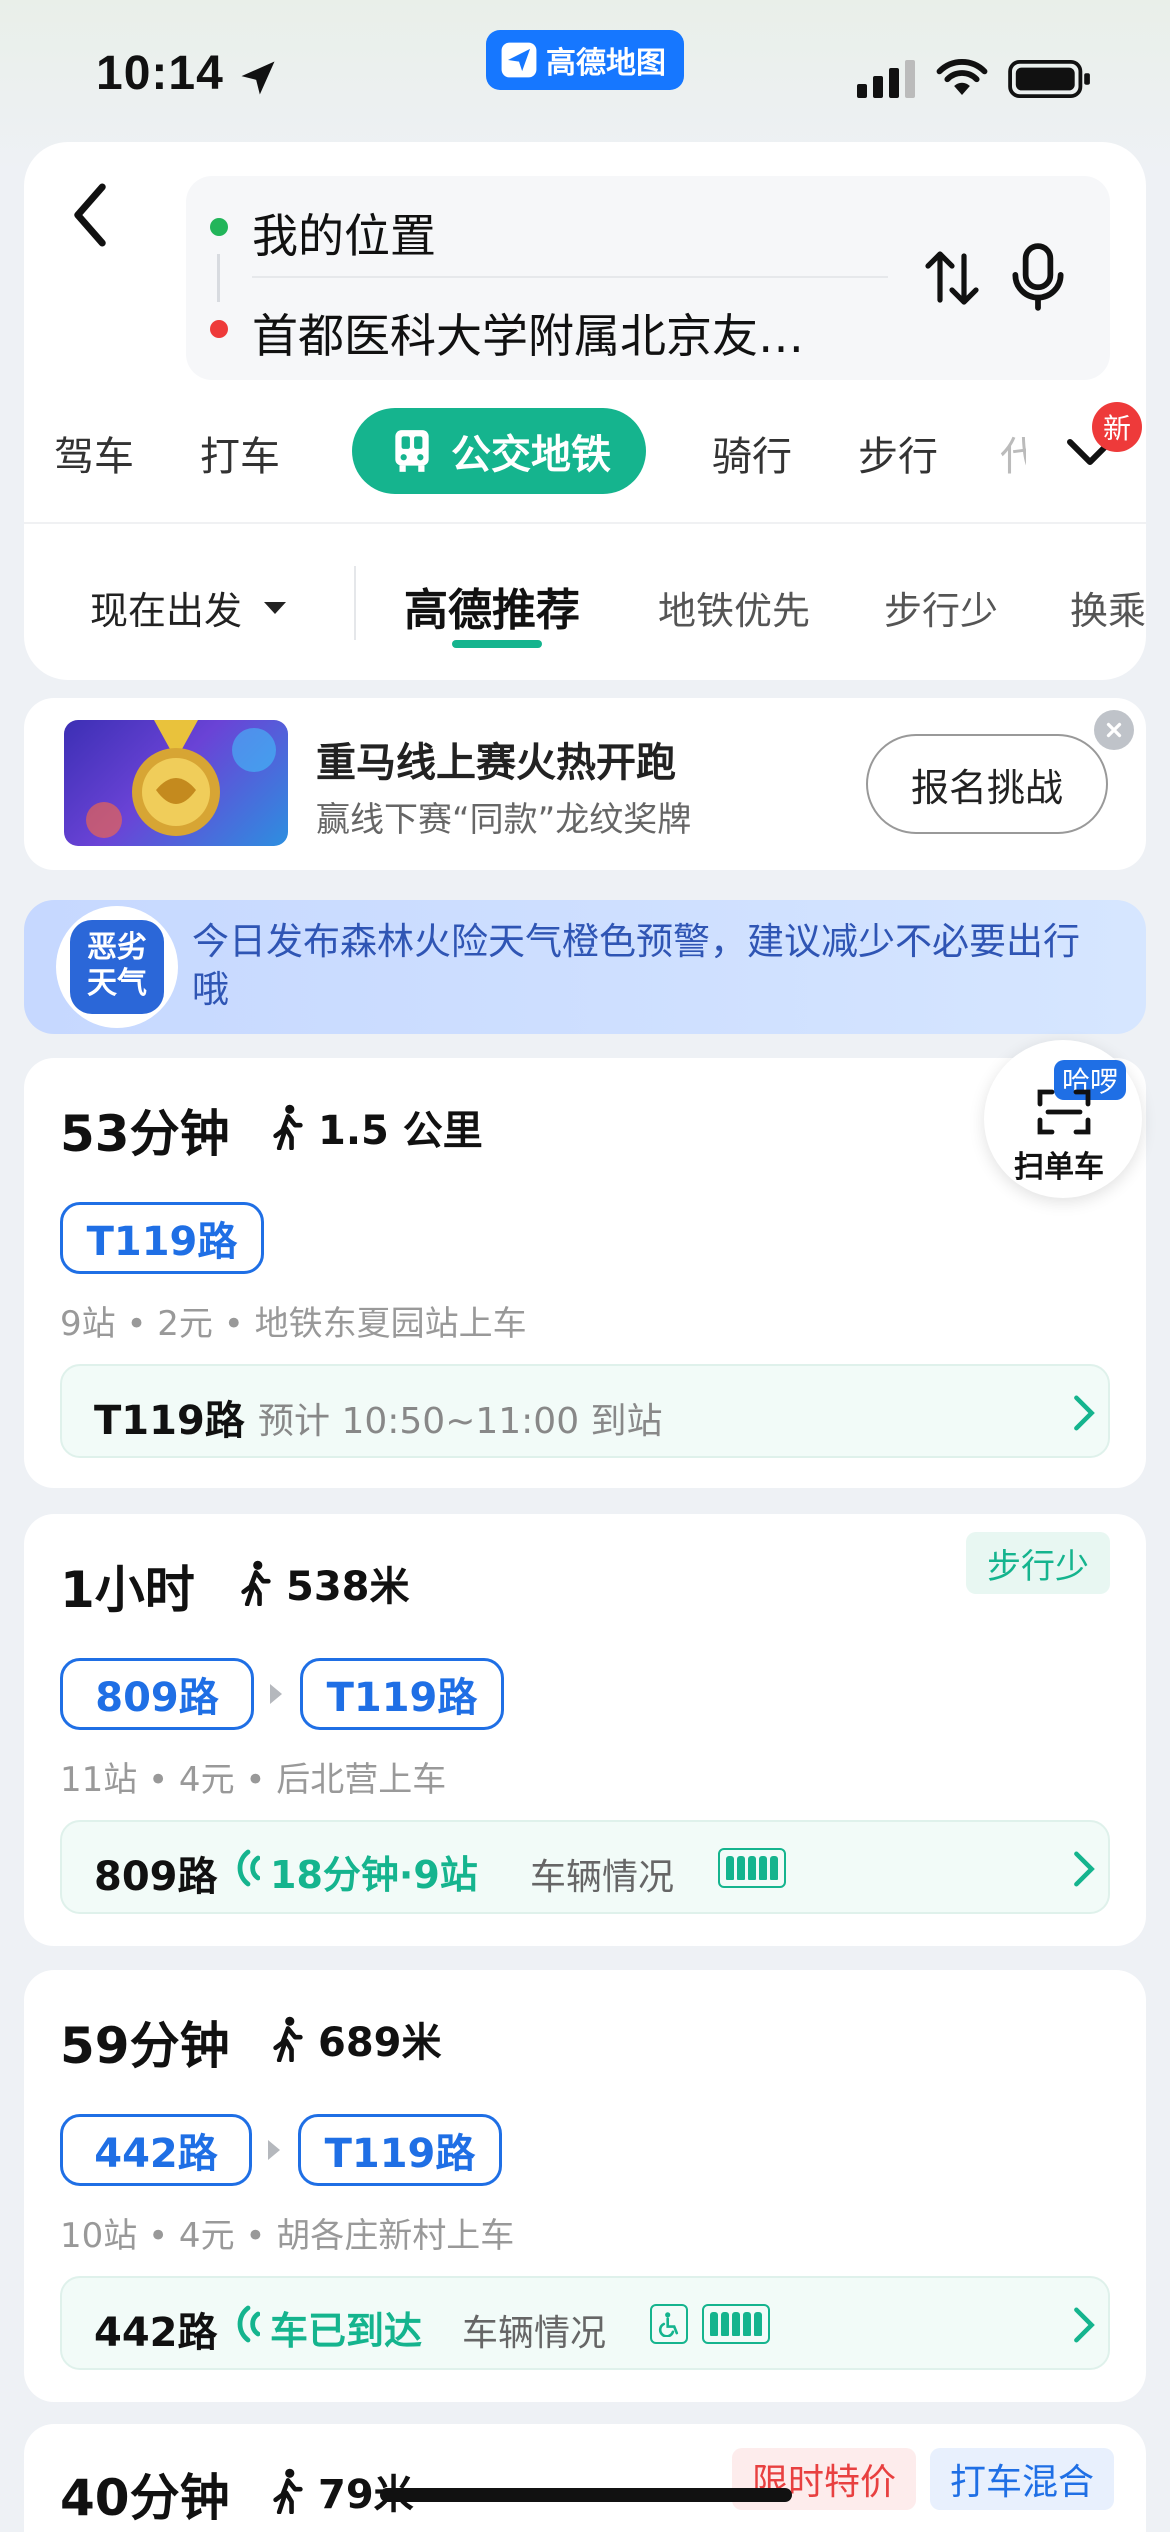 The width and height of the screenshot is (1170, 2532). I want to click on arrival-info: T119路 预计 10:50~11:00 到站, so click(585, 1411).